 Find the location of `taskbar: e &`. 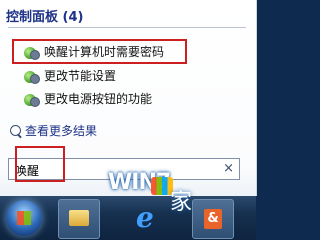

taskbar: e & is located at coordinates (128, 218).